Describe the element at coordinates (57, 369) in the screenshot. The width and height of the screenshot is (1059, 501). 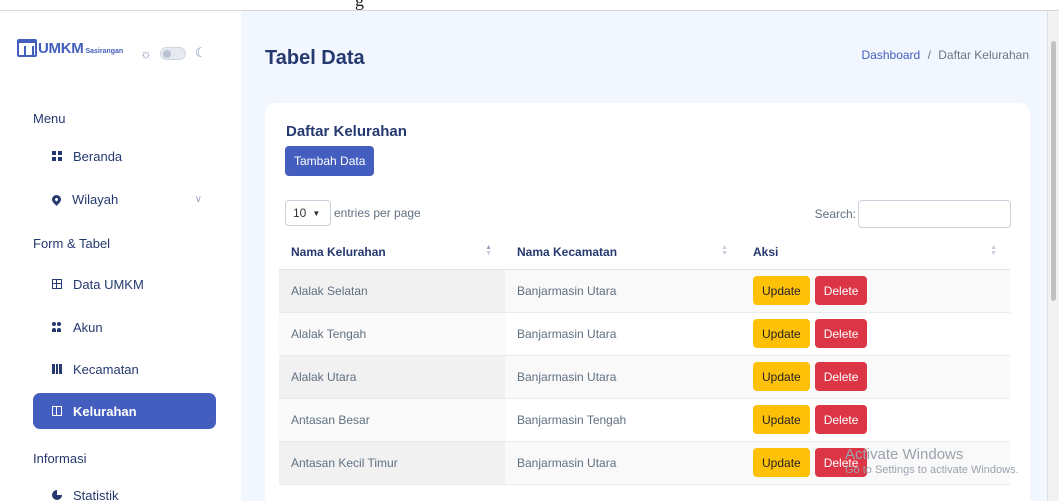
I see `books-icon` at that location.